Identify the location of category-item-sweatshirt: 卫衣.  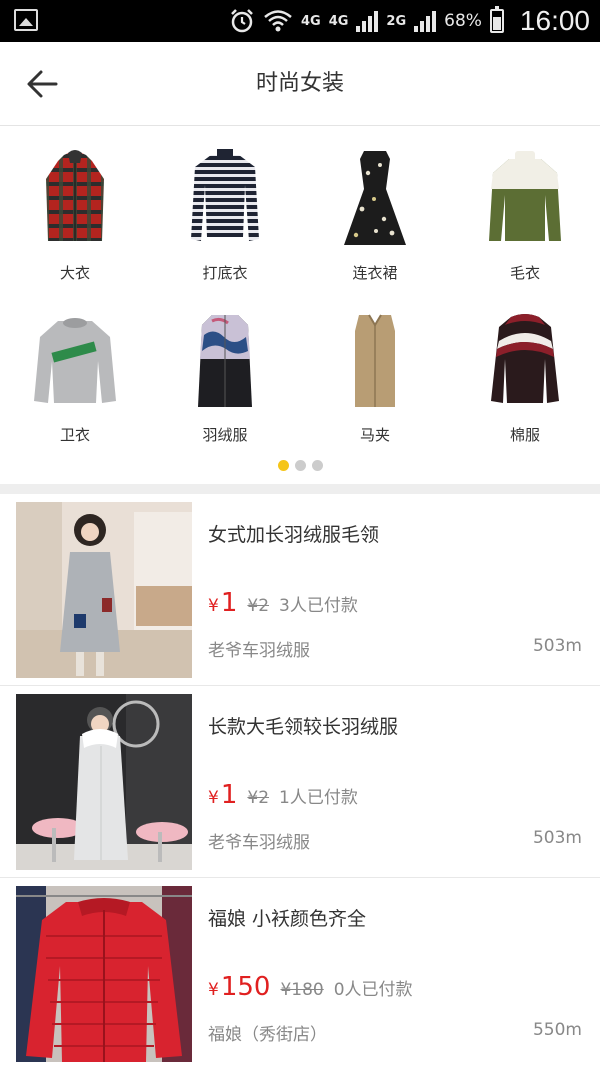
(75, 369).